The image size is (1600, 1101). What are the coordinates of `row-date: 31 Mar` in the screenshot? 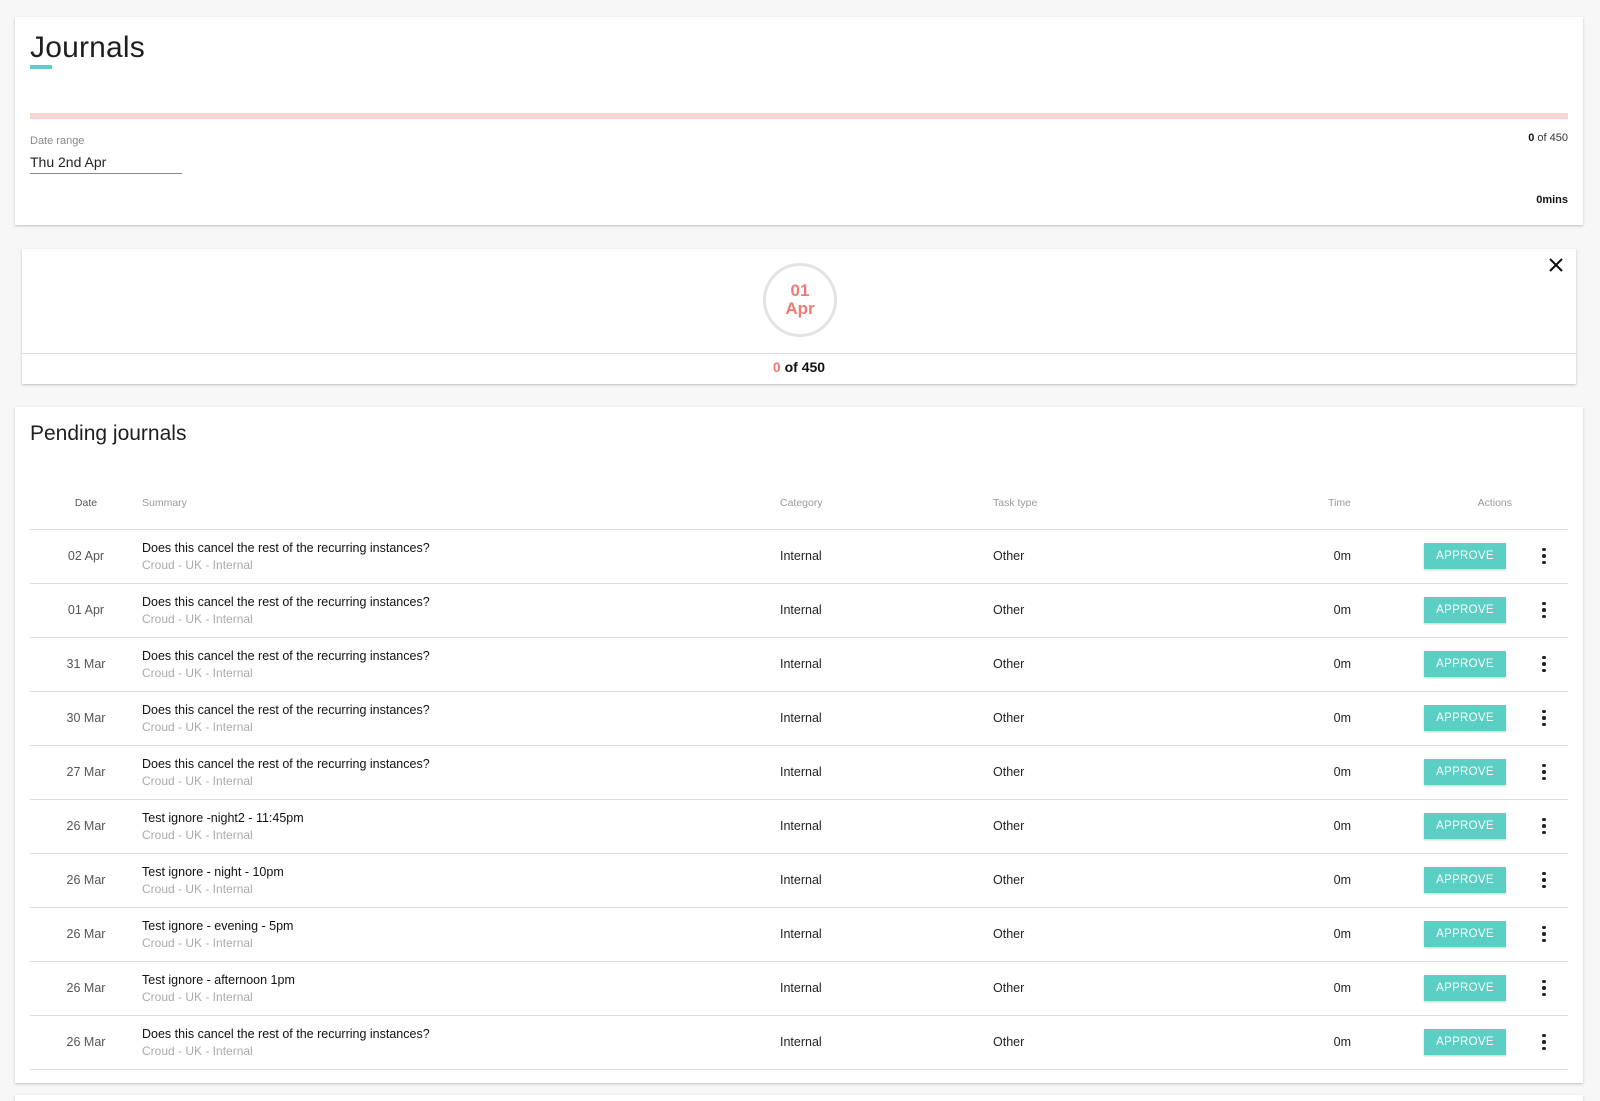 It's located at (86, 664).